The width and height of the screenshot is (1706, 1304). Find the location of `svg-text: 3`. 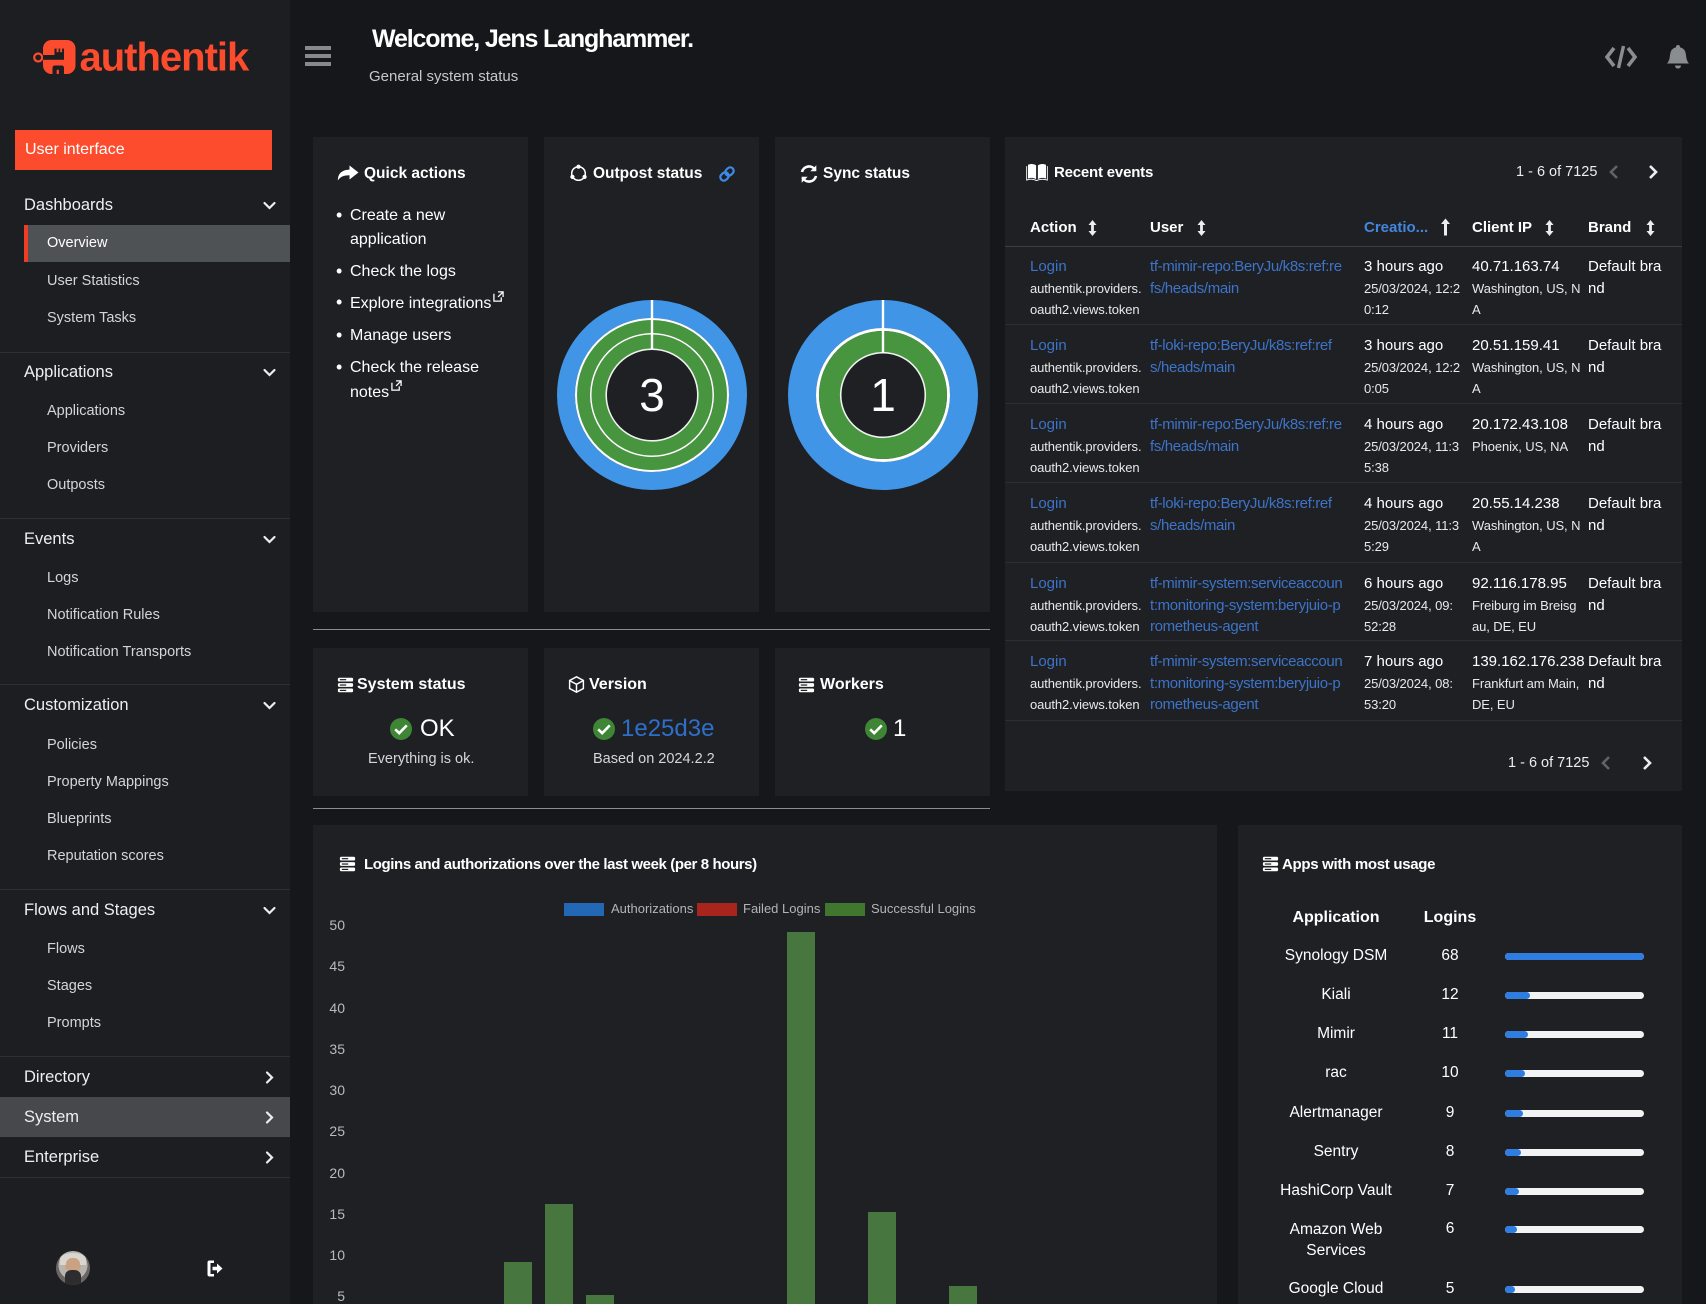

svg-text: 3 is located at coordinates (652, 395).